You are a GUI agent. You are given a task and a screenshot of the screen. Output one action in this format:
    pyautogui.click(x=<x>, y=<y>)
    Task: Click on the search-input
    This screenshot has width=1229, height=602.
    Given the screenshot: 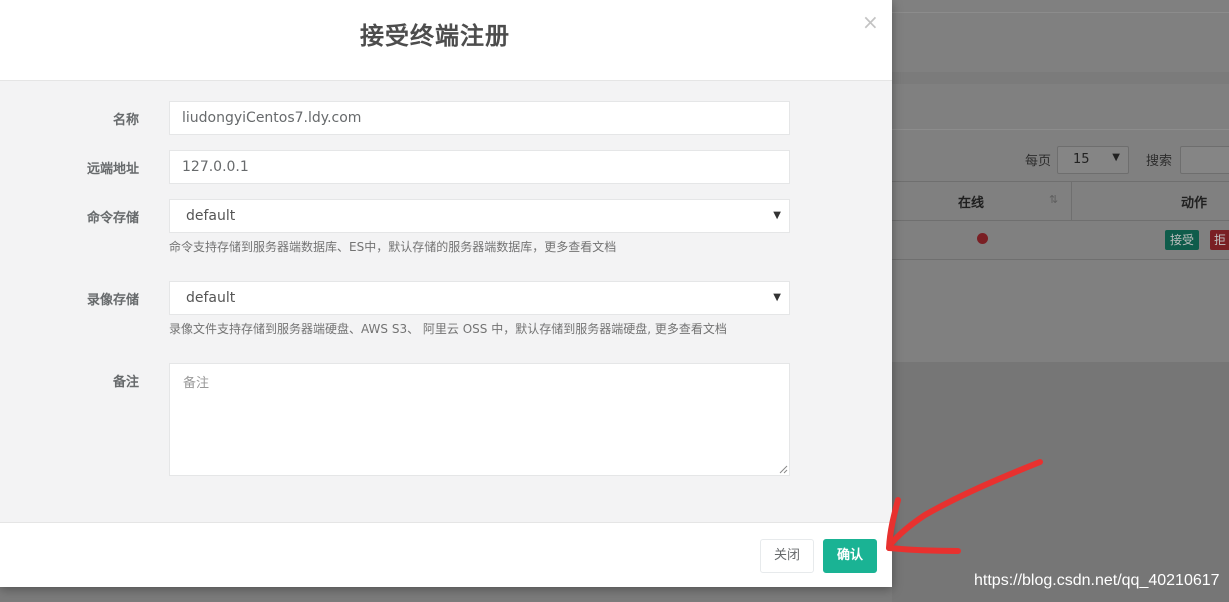 What is the action you would take?
    pyautogui.click(x=1204, y=160)
    